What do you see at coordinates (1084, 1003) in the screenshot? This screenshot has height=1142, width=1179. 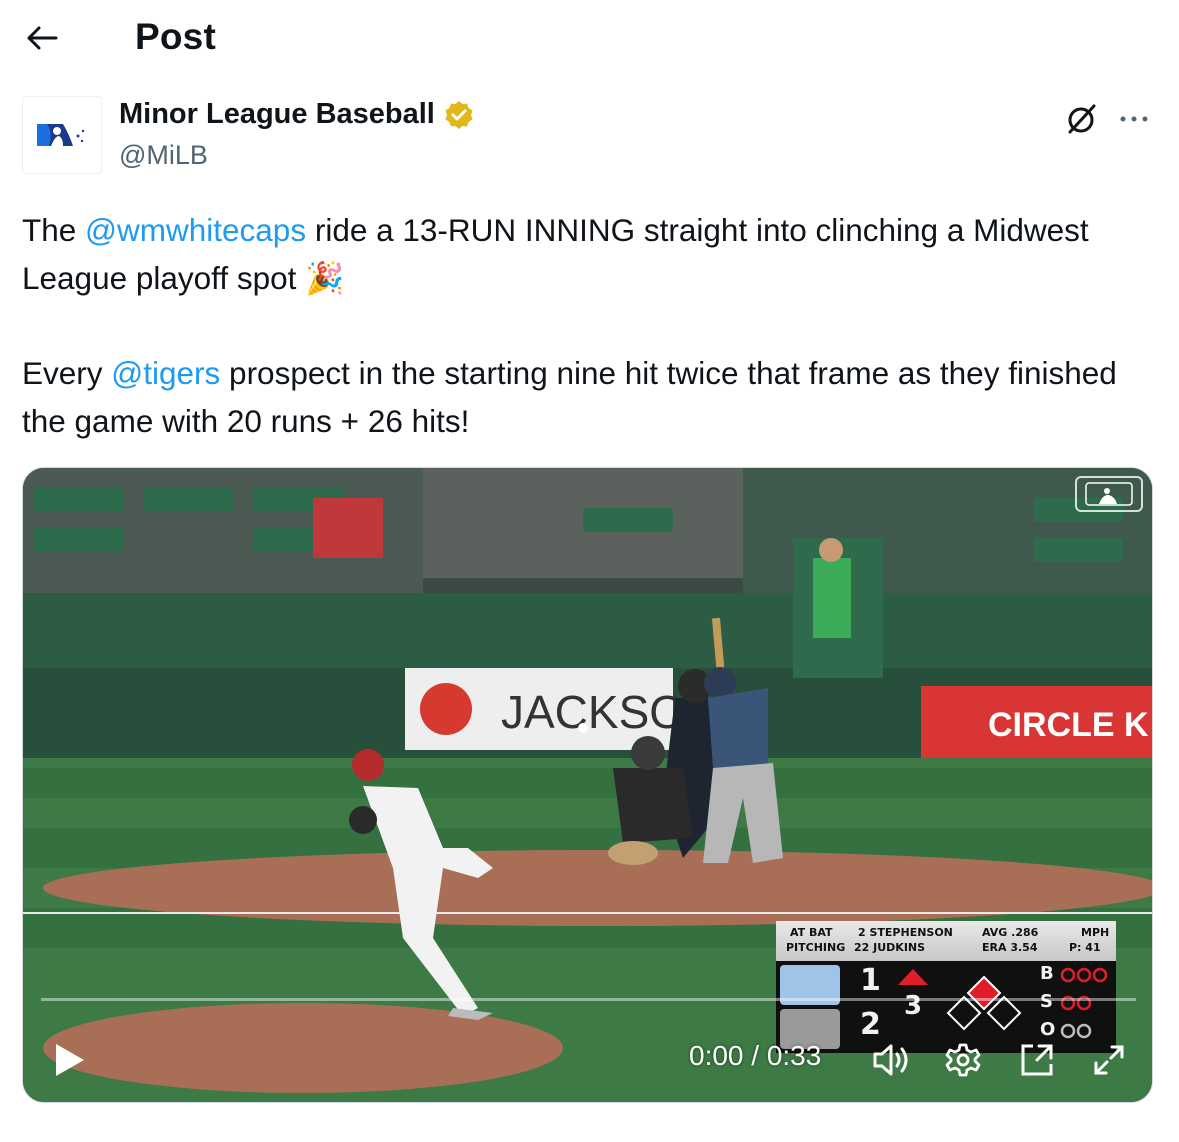 I see `count-lights-icon` at bounding box center [1084, 1003].